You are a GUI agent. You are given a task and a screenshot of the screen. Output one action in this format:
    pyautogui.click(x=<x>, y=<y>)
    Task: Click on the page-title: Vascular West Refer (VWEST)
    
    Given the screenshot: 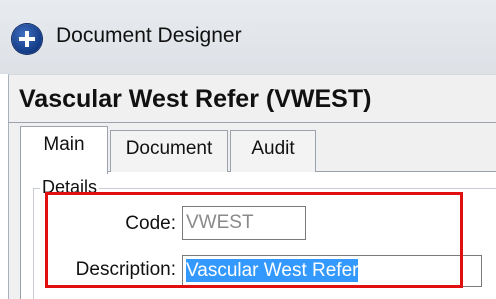 What is the action you would take?
    pyautogui.click(x=195, y=99)
    